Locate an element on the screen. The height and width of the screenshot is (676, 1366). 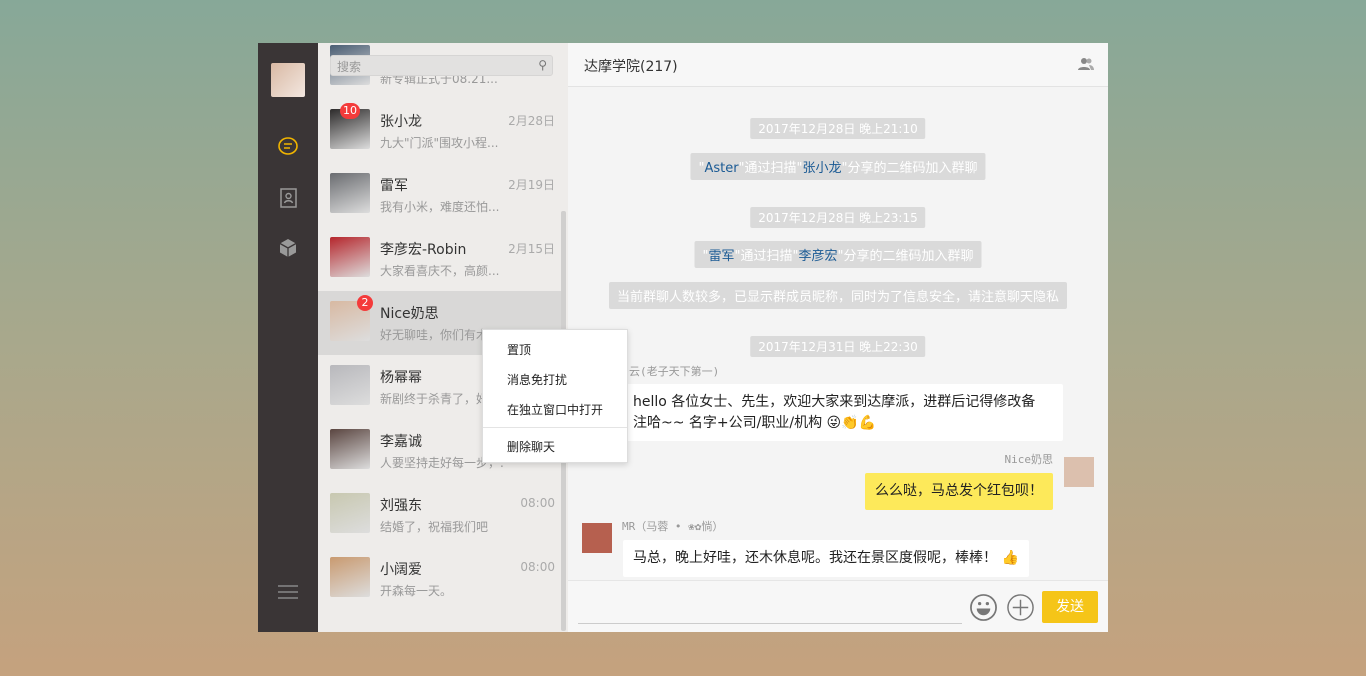
message-bubble: 马总，晚上好哇，还木休息呢。我还在景区度假呢，棒棒！ 👍 is located at coordinates (826, 558).